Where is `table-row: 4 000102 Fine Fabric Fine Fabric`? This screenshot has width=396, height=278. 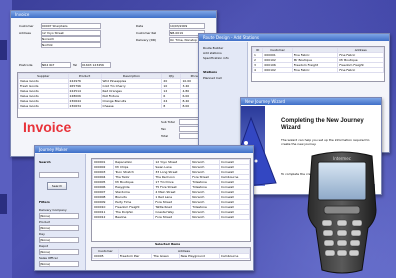
table-row: 4 000102 Fine Fabric Fine Fabric is located at coordinates (317, 70).